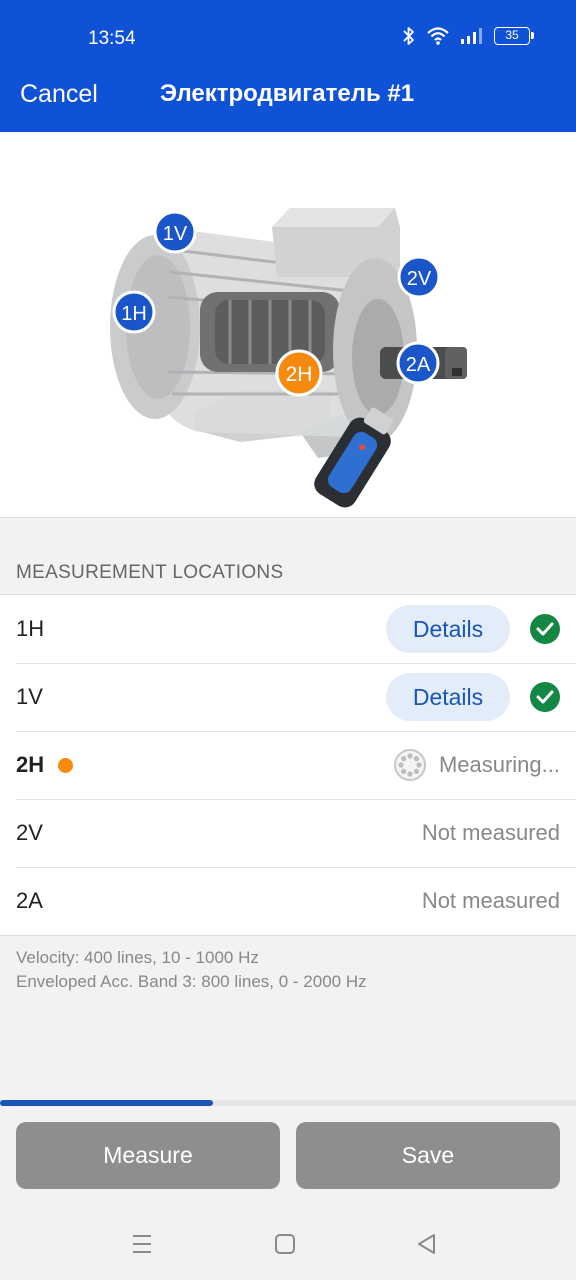  I want to click on save-button: Save, so click(428, 1155).